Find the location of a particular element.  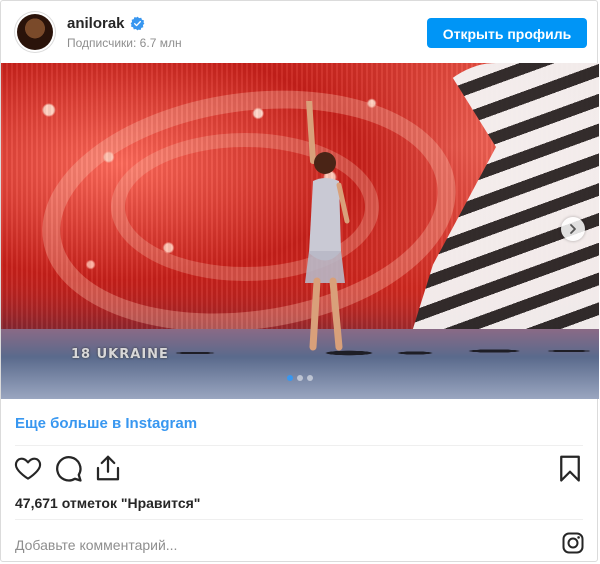

bookmark-icon is located at coordinates (570, 468).